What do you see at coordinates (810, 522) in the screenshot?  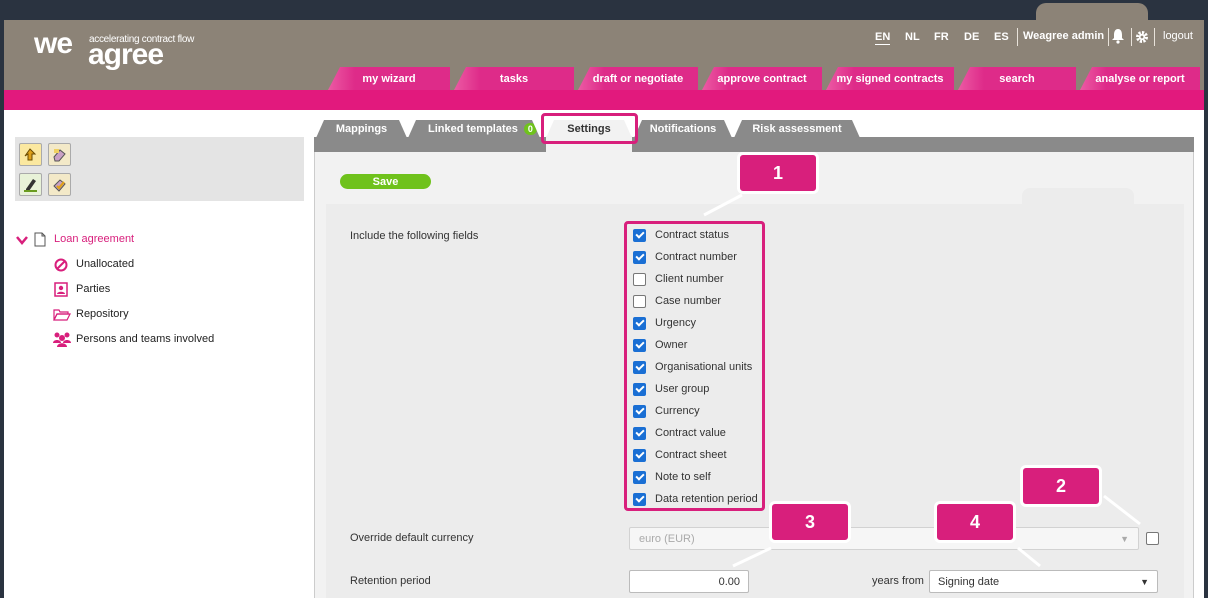 I see `callout-3: 3` at bounding box center [810, 522].